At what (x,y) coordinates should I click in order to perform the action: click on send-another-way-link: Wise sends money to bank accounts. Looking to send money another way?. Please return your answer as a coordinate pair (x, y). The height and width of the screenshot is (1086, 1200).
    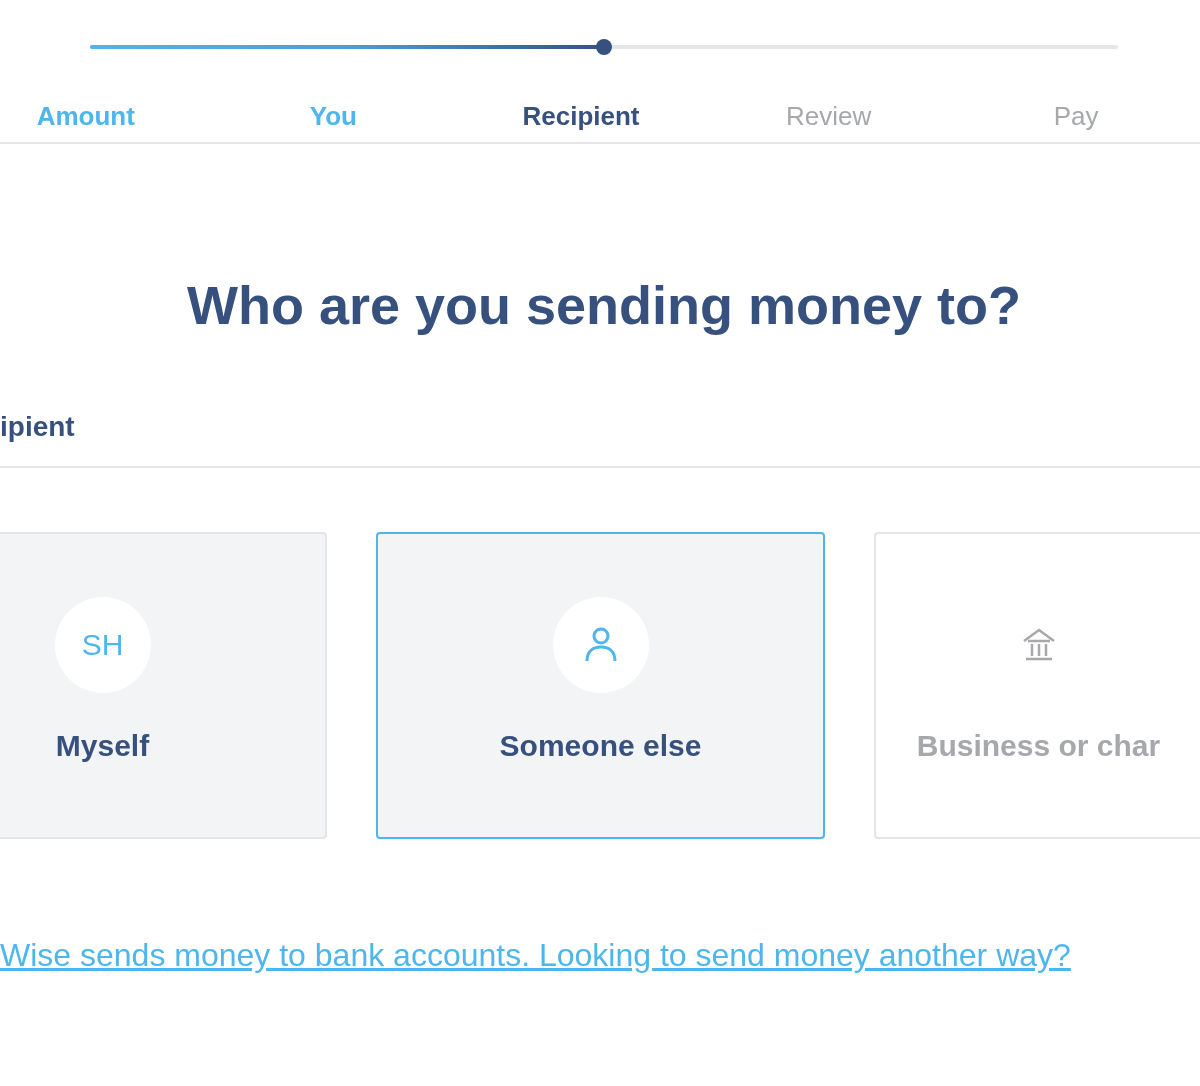
    Looking at the image, I should click on (535, 955).